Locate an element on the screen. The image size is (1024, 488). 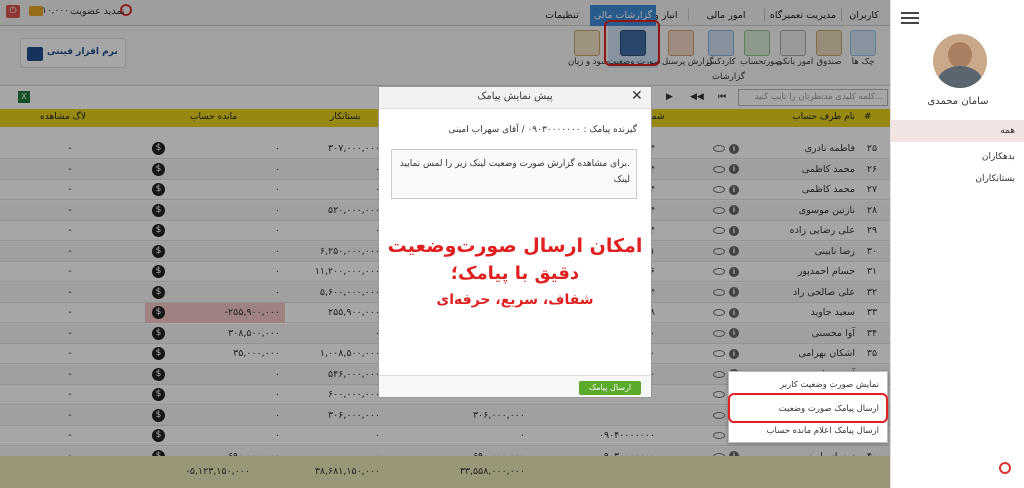
sidebar-item-all: همه is located at coordinates (957, 131).